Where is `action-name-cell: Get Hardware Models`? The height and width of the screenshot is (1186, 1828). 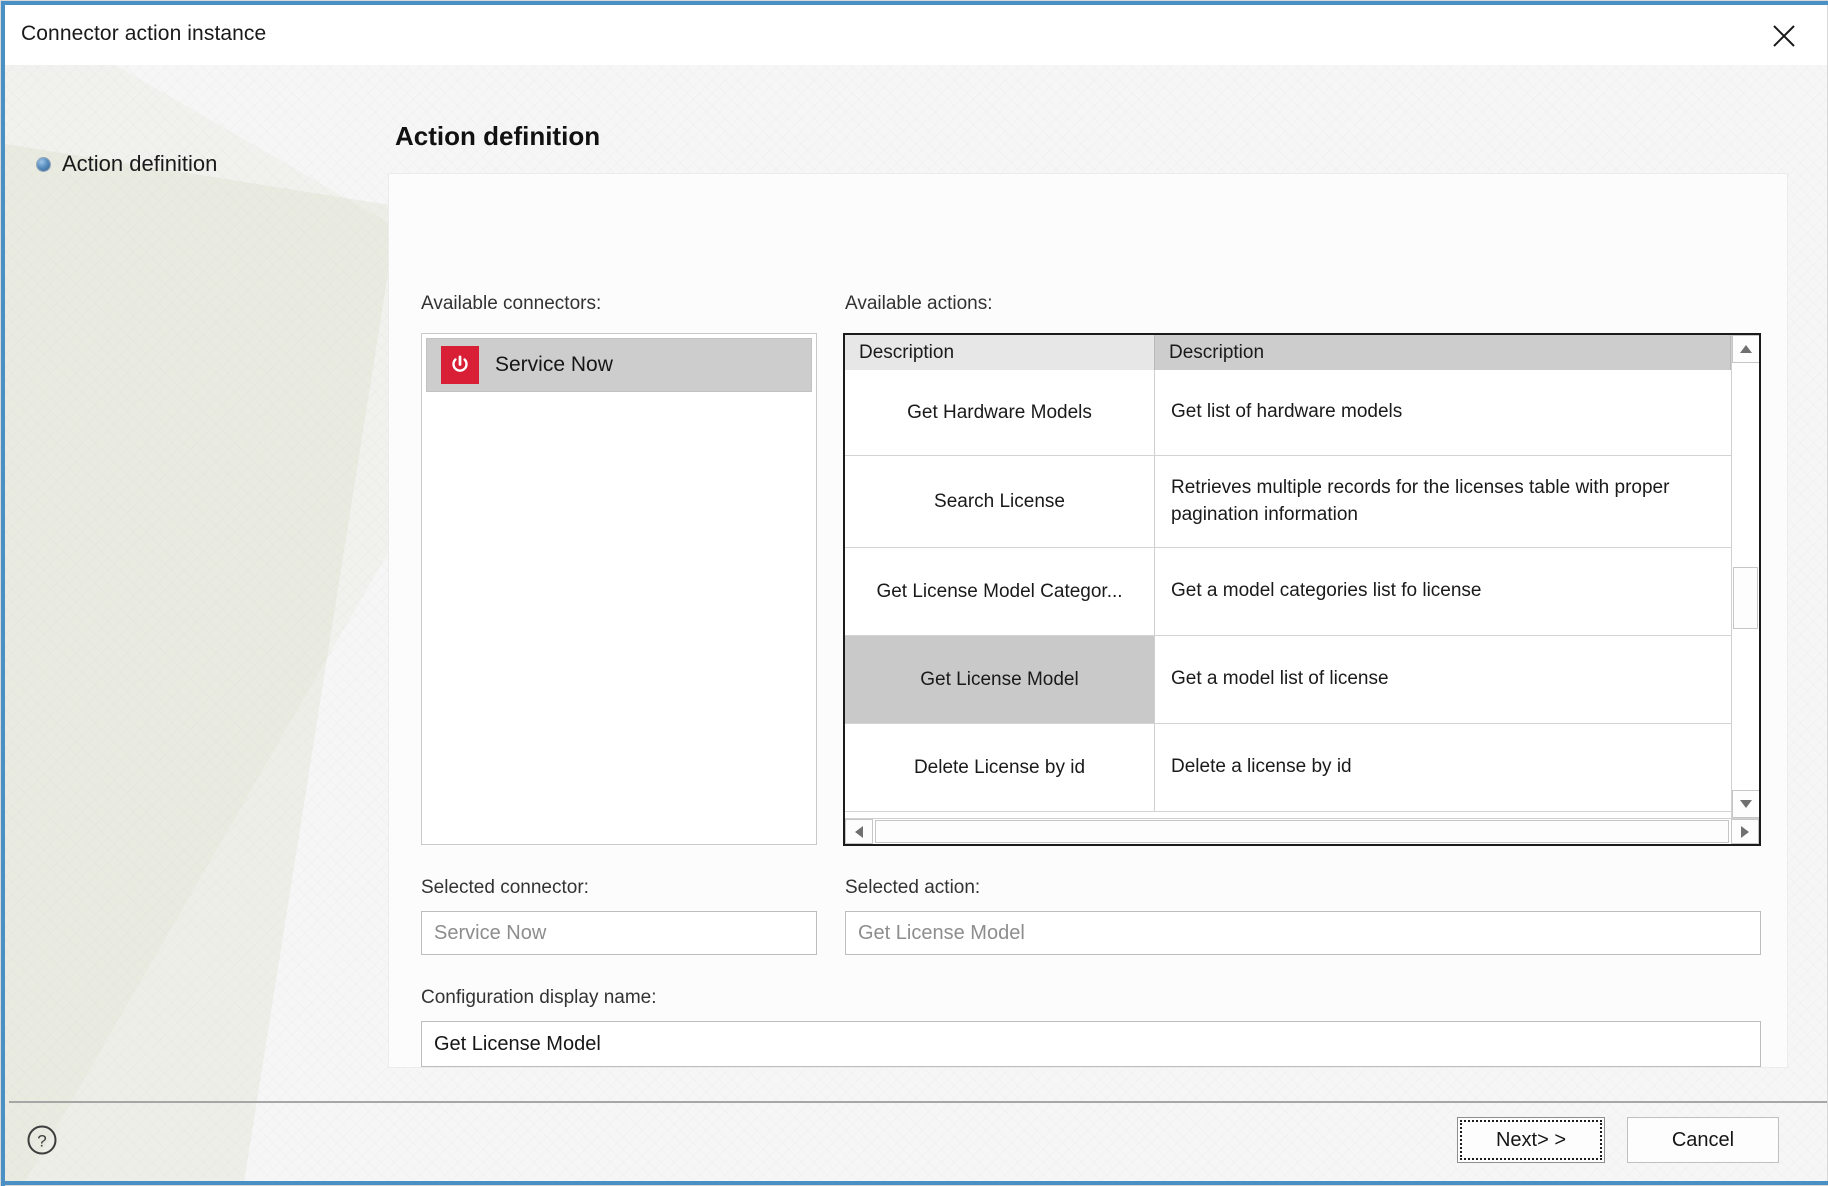 action-name-cell: Get Hardware Models is located at coordinates (1000, 412).